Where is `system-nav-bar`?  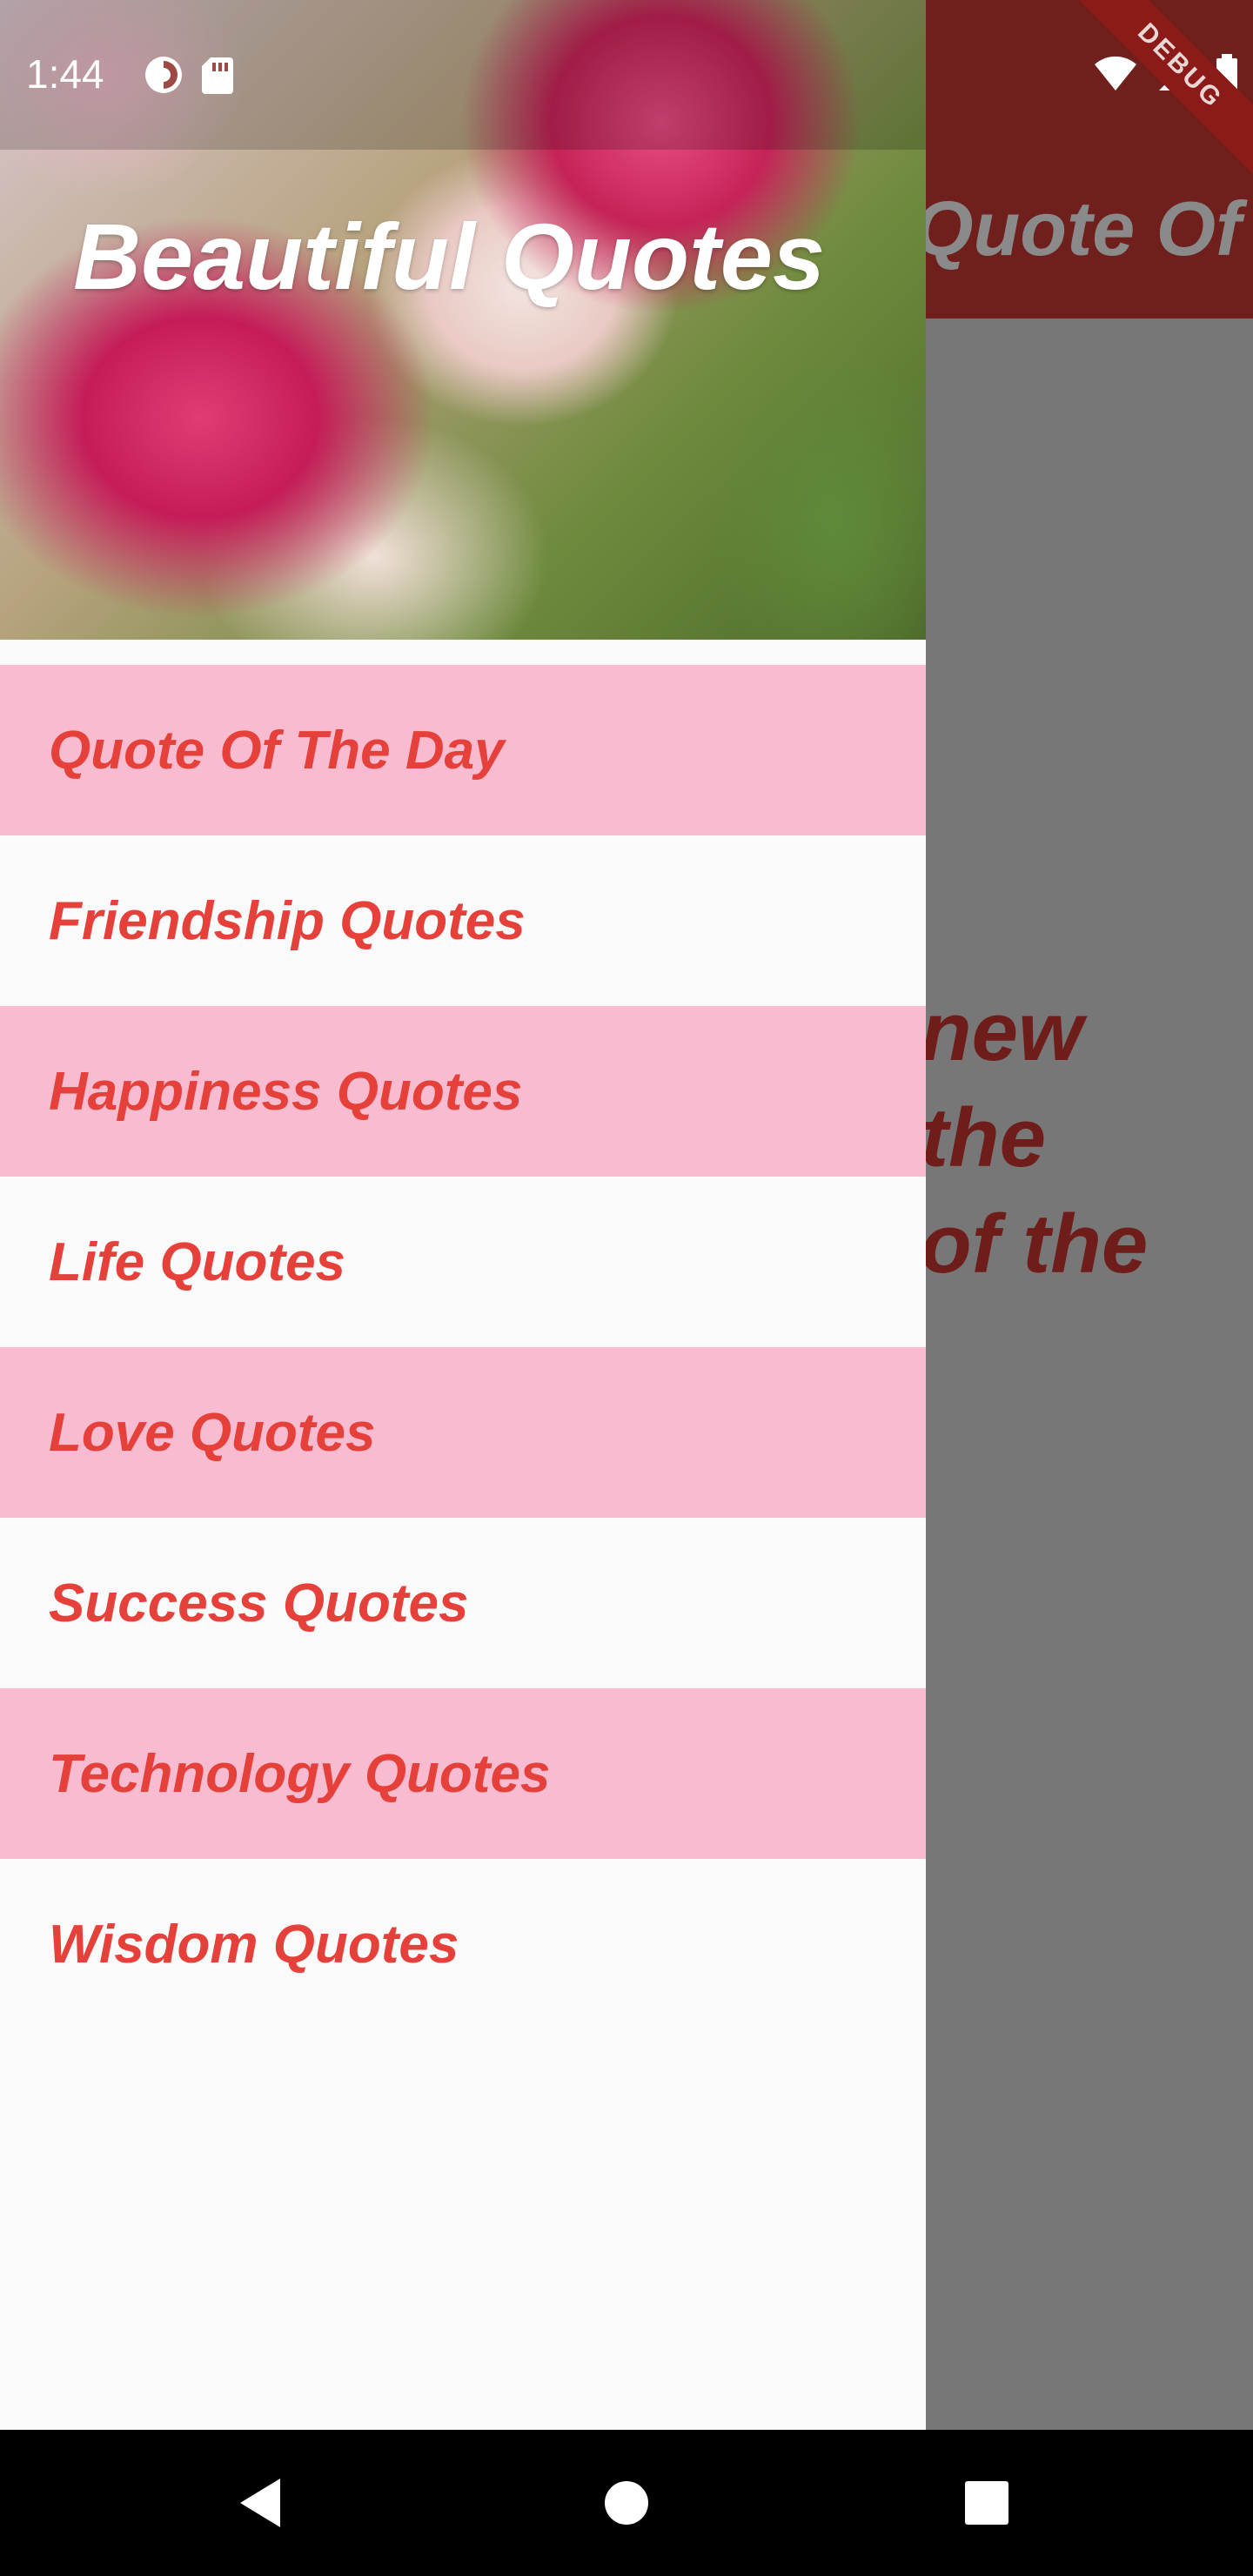
system-nav-bar is located at coordinates (626, 2503).